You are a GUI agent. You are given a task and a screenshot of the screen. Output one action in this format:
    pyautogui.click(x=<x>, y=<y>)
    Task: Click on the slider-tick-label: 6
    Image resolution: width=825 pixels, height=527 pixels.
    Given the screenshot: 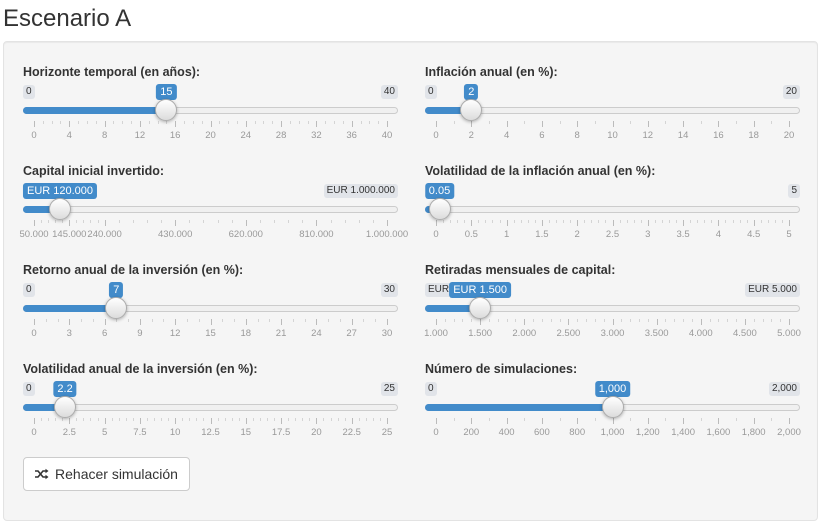 What is the action you would take?
    pyautogui.click(x=104, y=333)
    